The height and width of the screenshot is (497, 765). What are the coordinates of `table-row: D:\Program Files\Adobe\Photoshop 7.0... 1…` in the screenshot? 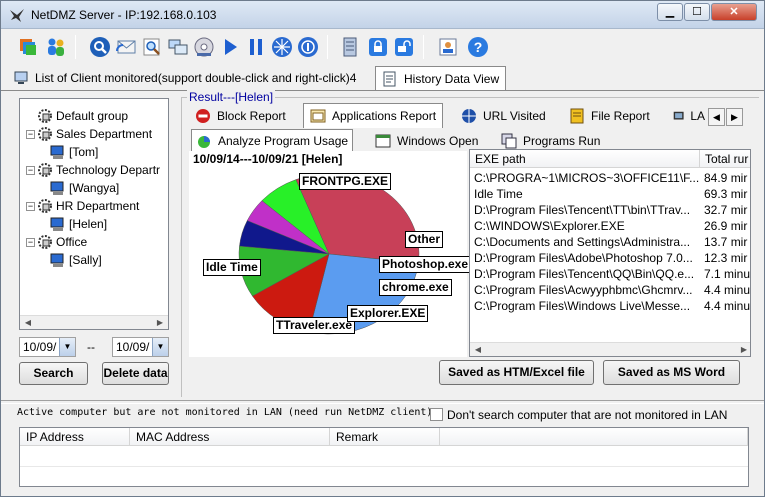 It's located at (610, 258).